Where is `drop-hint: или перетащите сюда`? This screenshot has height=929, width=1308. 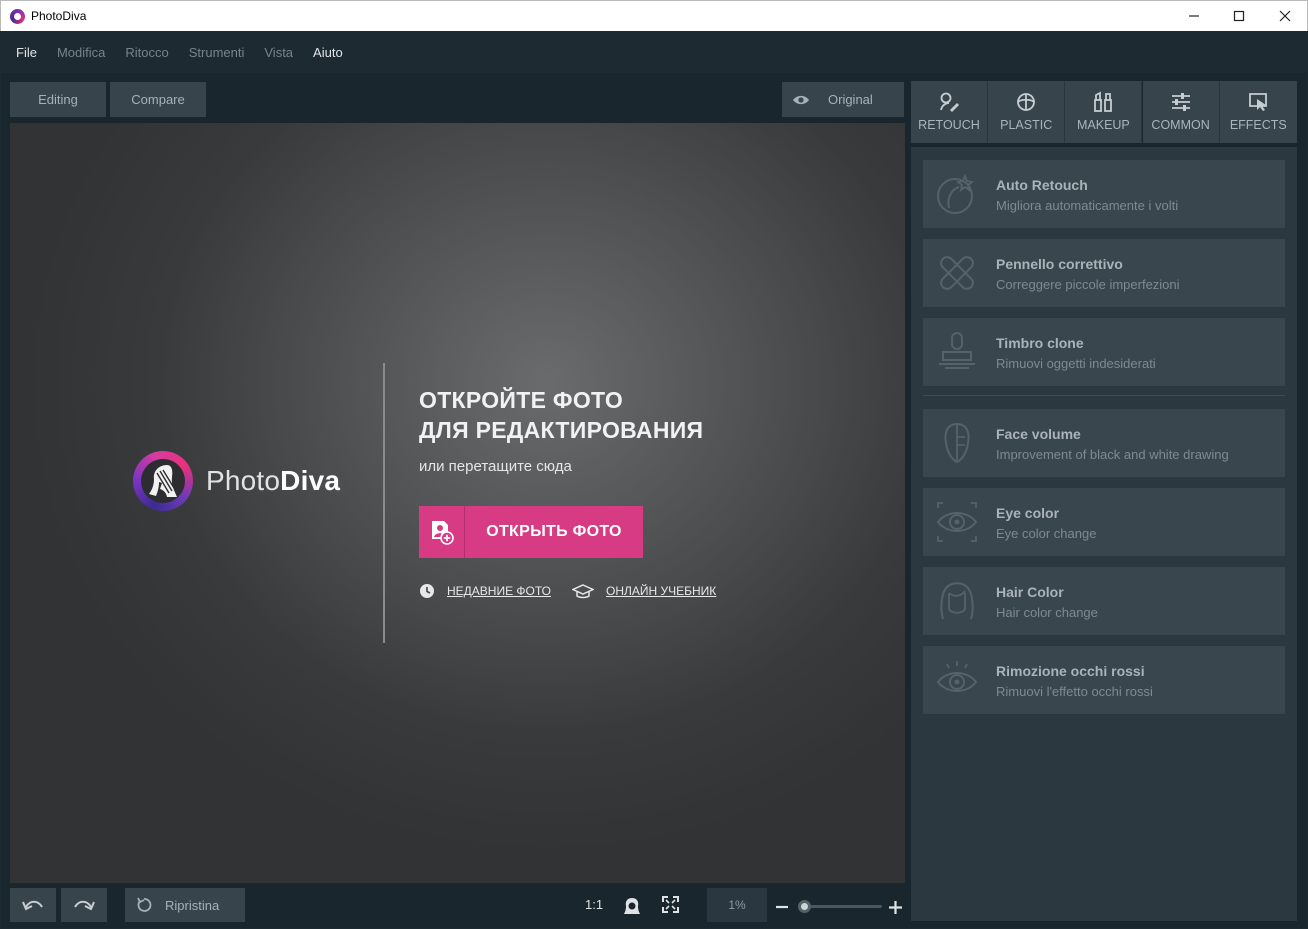 drop-hint: или перетащите сюда is located at coordinates (495, 466).